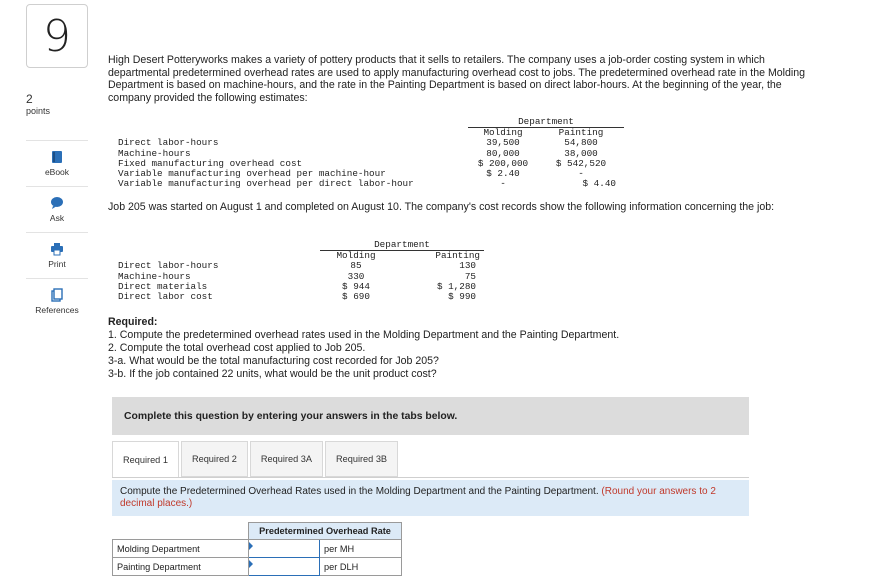  I want to click on row-label: Painting Department, so click(180, 566).